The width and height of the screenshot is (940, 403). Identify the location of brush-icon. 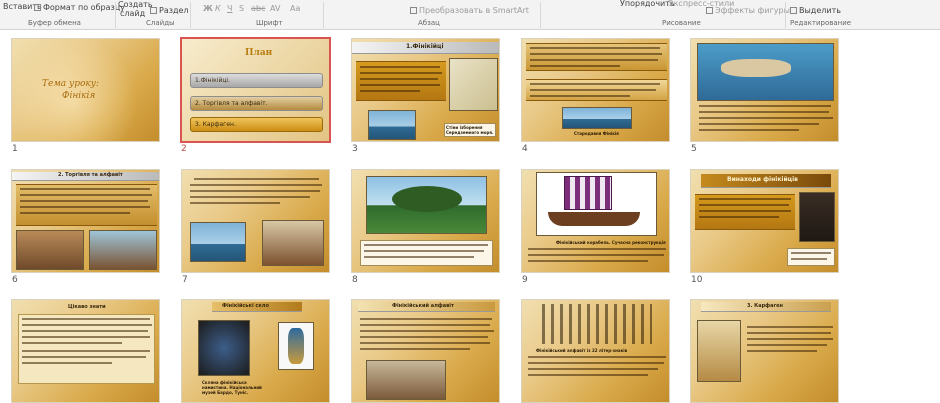
(37, 7).